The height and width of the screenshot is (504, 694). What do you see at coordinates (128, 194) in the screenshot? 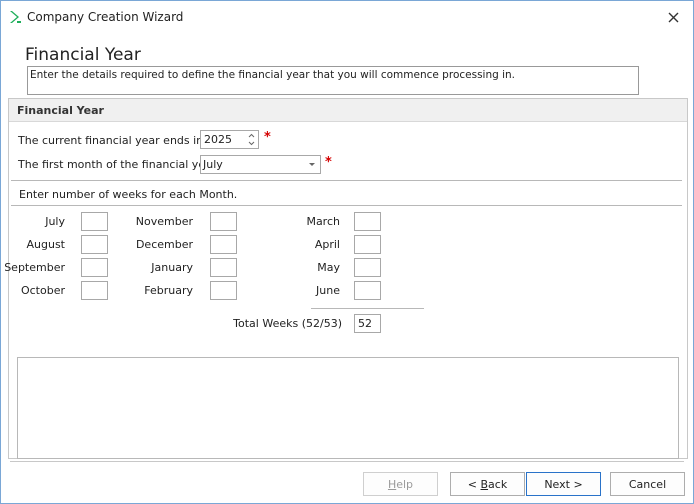
I see `weeks-instruction: Enter number of weeks for each Month.` at bounding box center [128, 194].